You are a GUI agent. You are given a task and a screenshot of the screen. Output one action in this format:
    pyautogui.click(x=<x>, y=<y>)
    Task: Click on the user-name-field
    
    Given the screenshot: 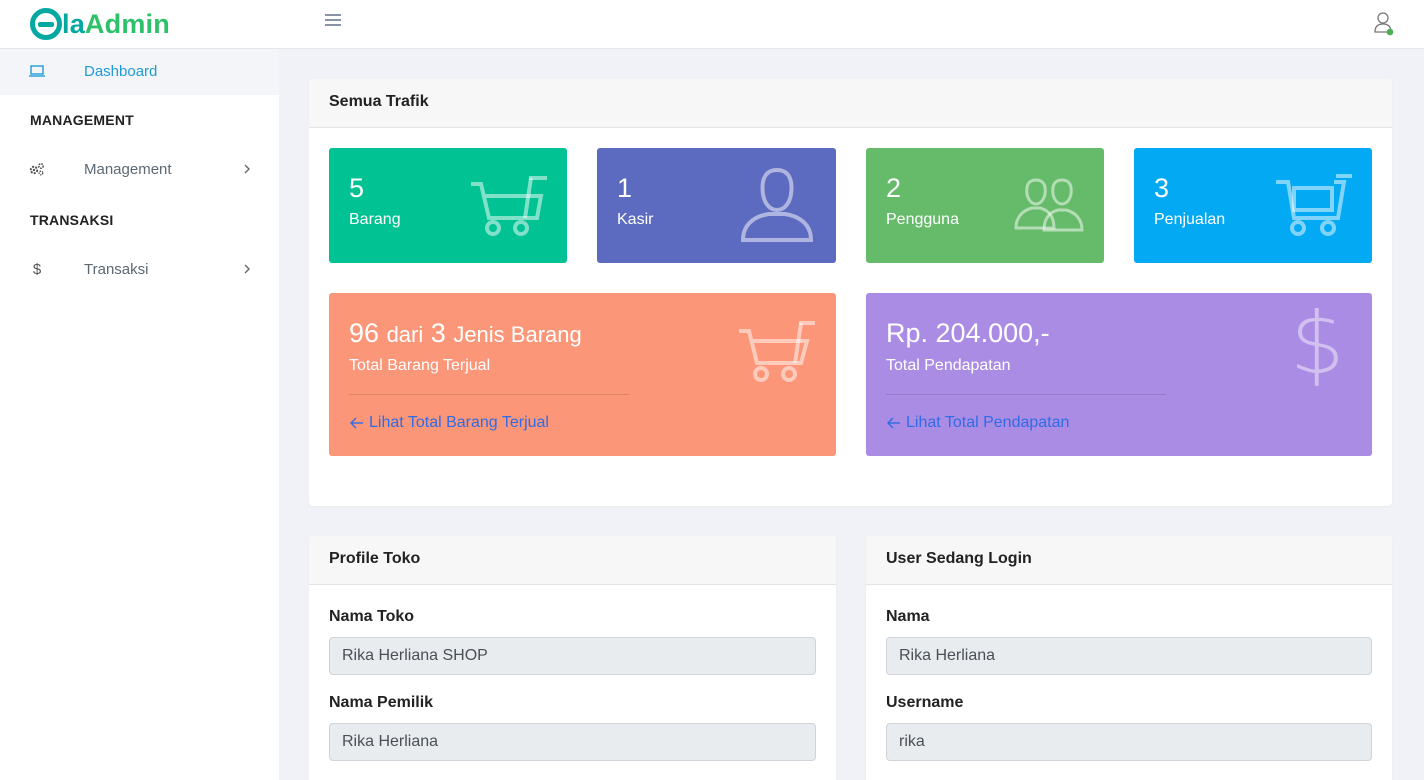 What is the action you would take?
    pyautogui.click(x=1129, y=656)
    